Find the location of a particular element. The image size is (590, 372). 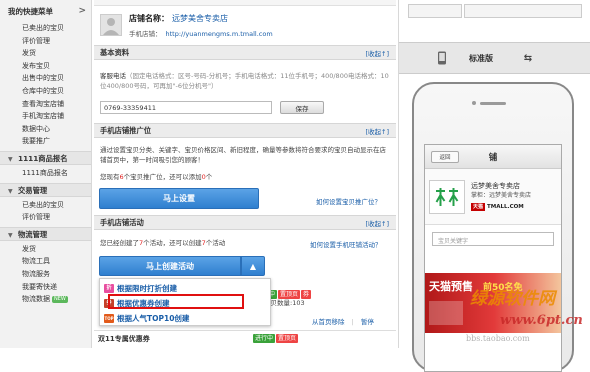

sidebar-item-logistics-tools: 物流工具 is located at coordinates (45, 261).